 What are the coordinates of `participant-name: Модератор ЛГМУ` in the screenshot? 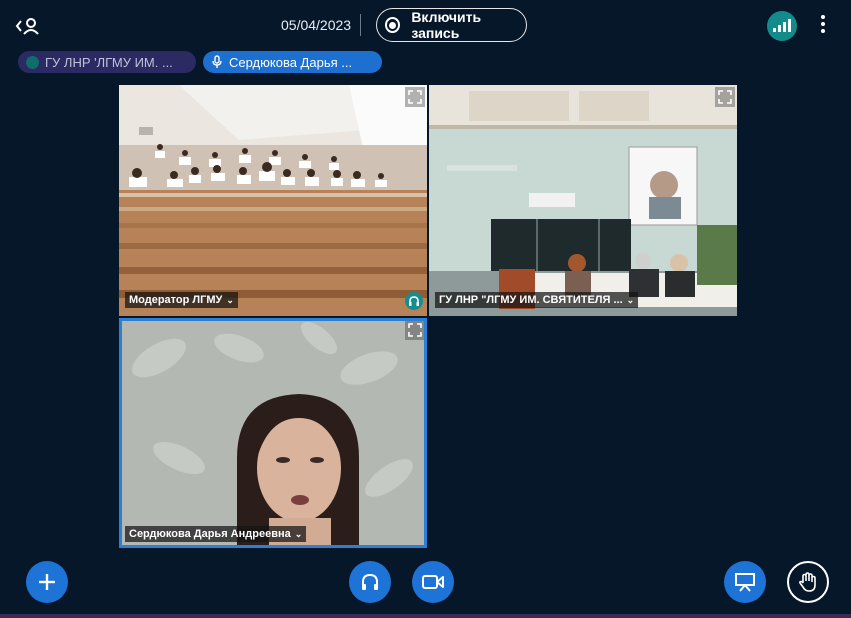 It's located at (176, 300).